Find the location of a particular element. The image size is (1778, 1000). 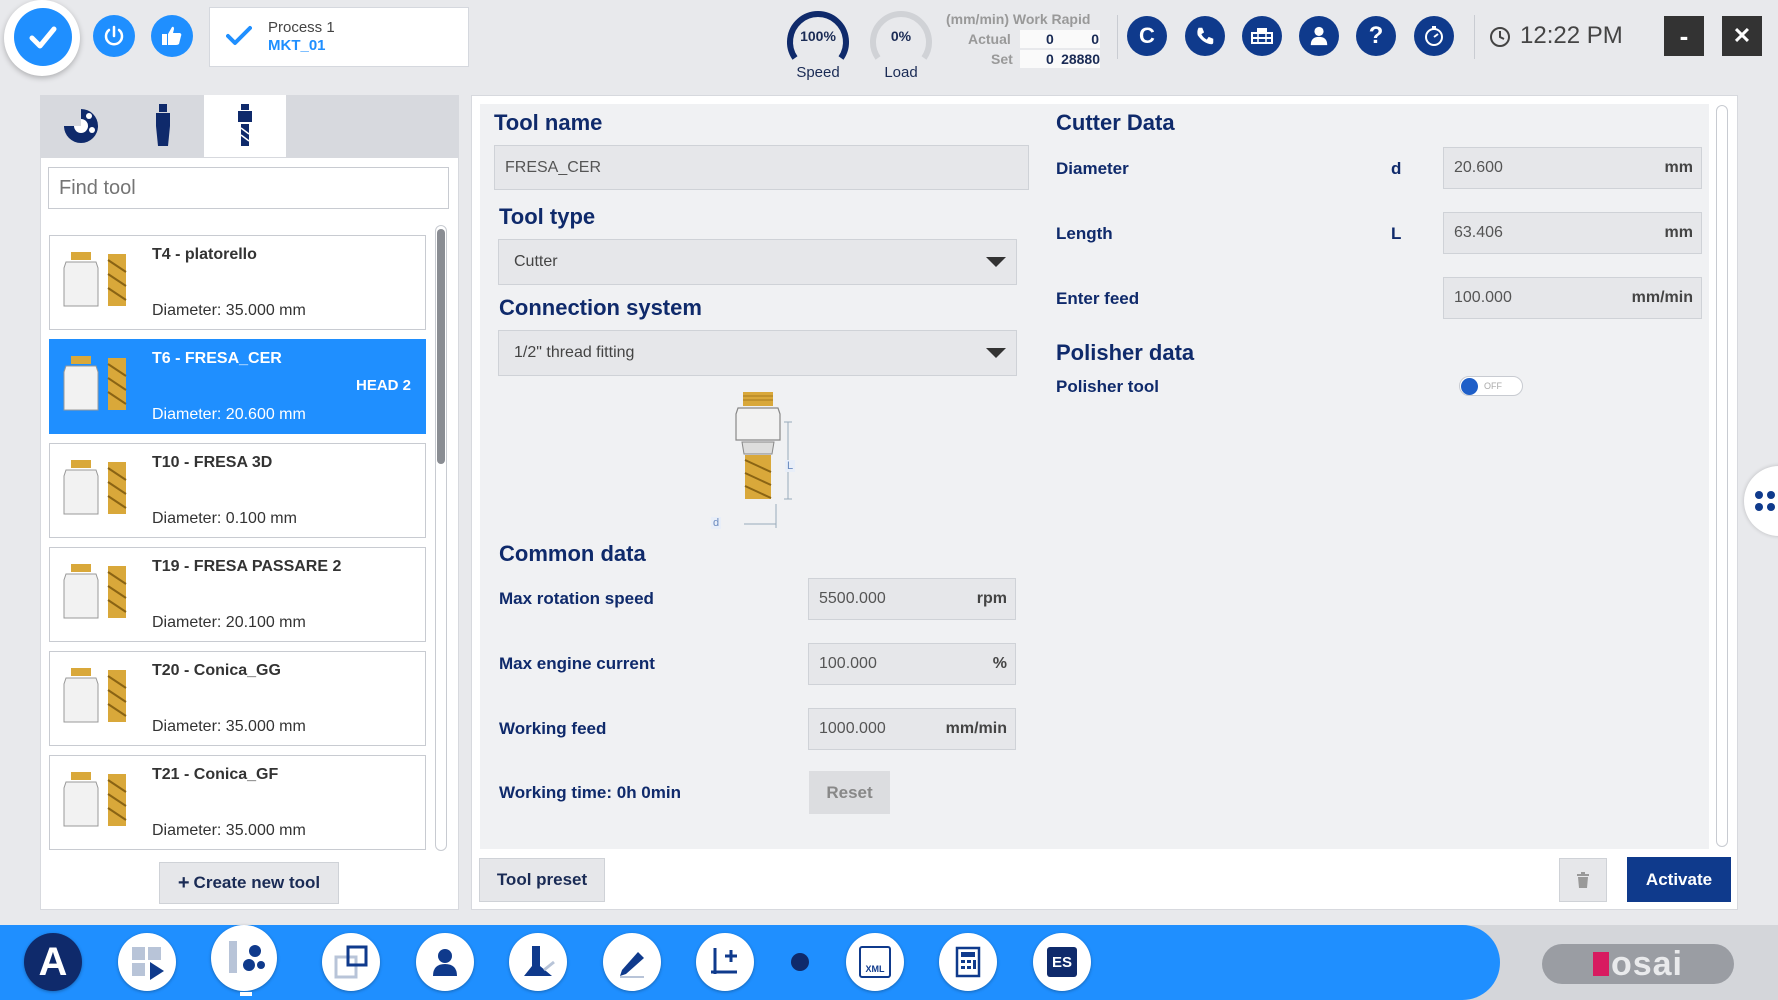

working-feed-input: 1000.000 mm/min is located at coordinates (912, 729).